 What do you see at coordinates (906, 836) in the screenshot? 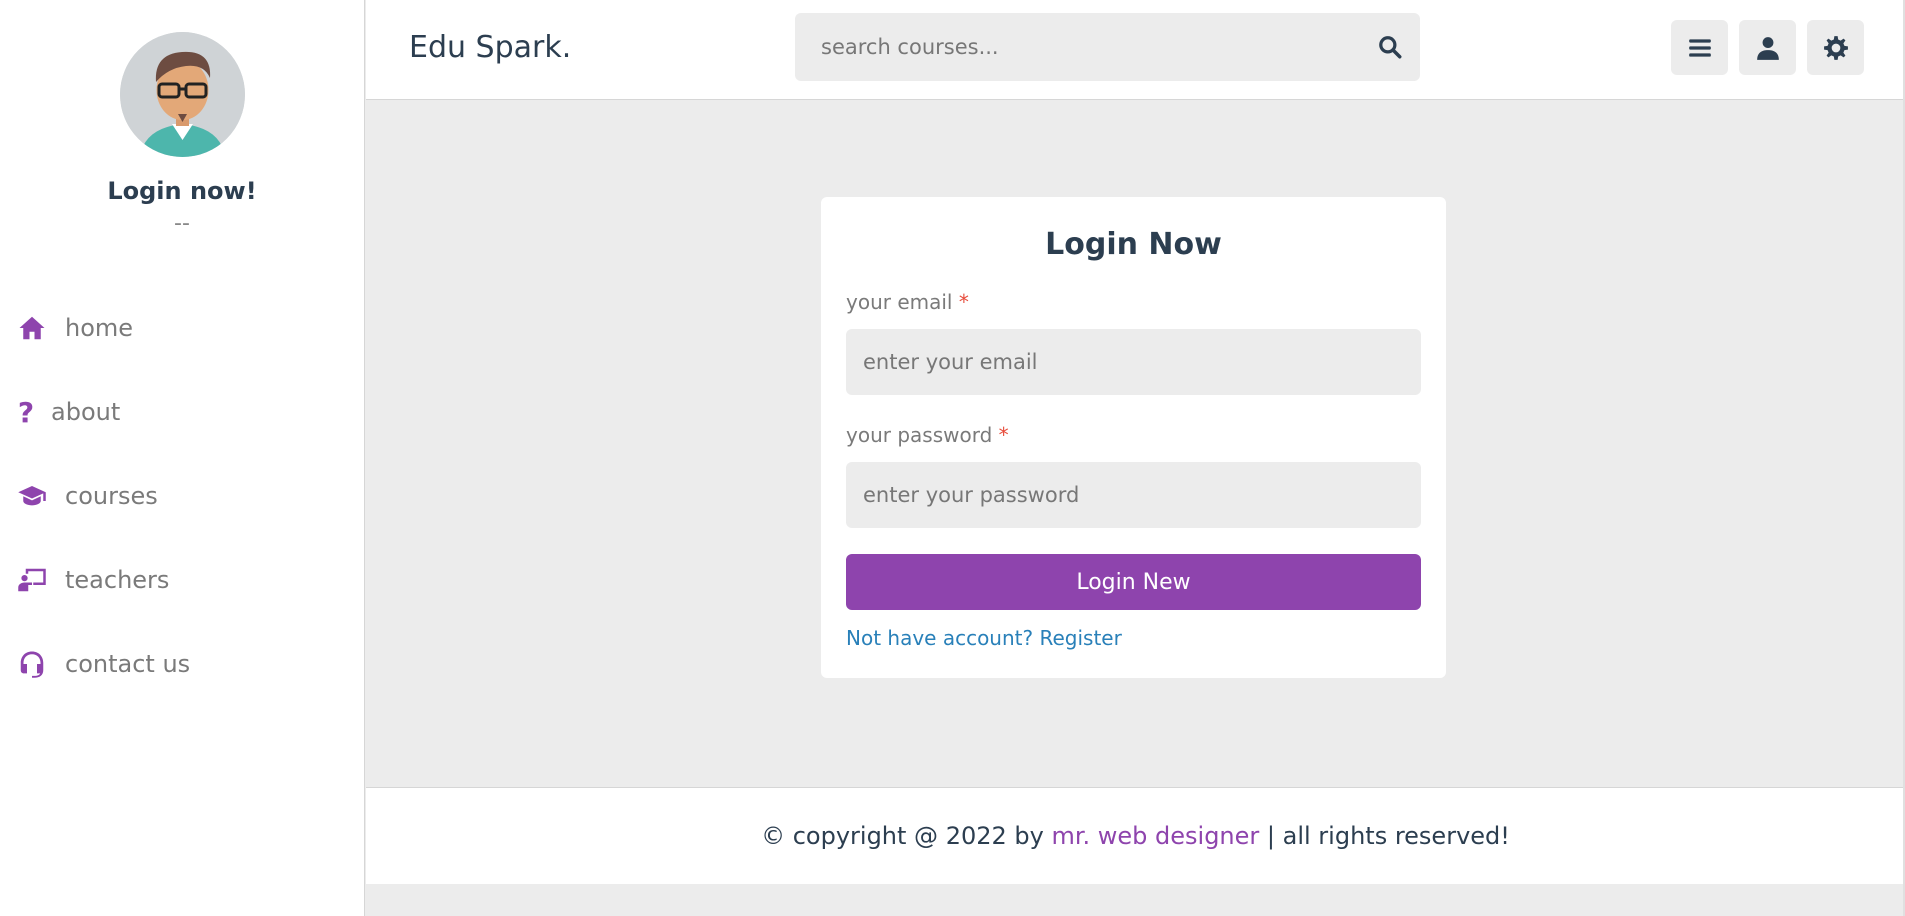
I see `copyright-text: © copyright @ 2022 by` at bounding box center [906, 836].